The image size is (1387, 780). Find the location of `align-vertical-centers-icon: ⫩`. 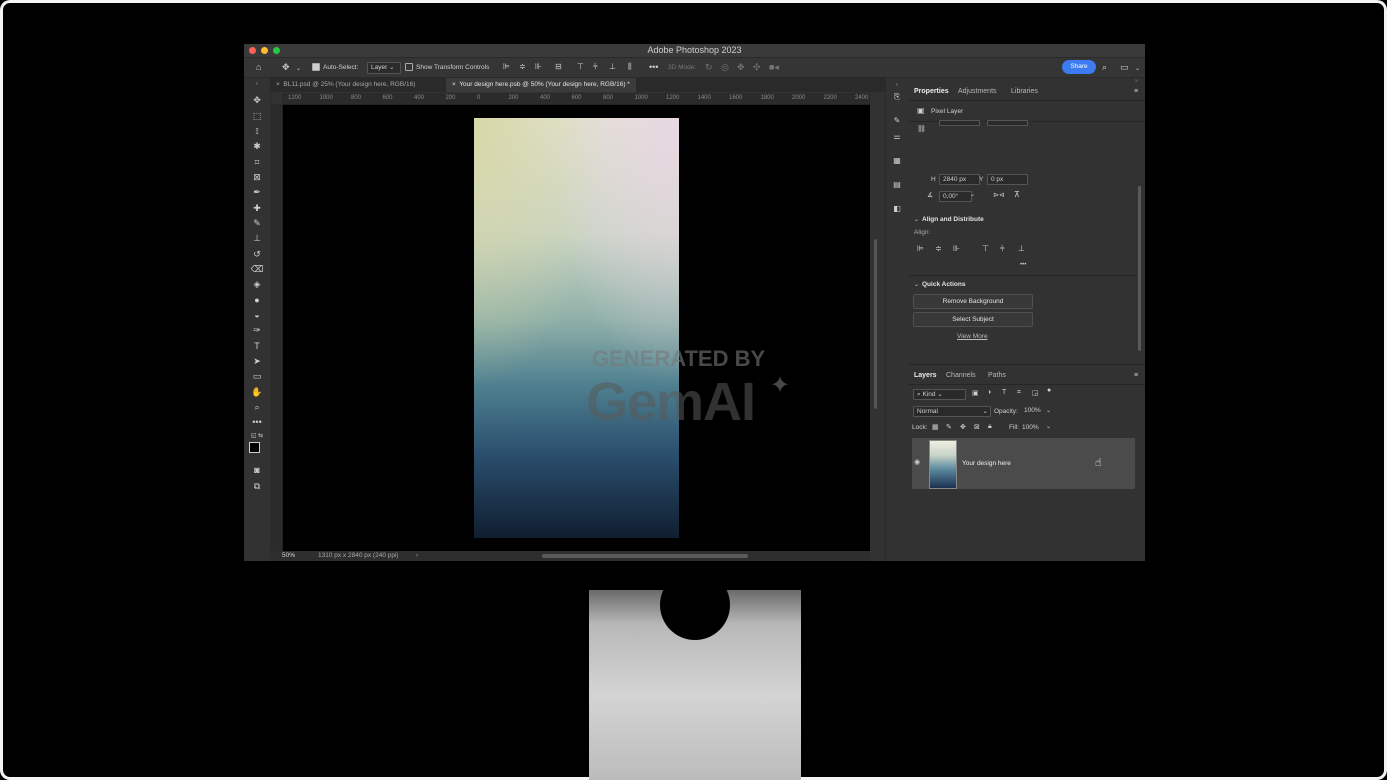

align-vertical-centers-icon: ⫩ is located at coordinates (595, 67).